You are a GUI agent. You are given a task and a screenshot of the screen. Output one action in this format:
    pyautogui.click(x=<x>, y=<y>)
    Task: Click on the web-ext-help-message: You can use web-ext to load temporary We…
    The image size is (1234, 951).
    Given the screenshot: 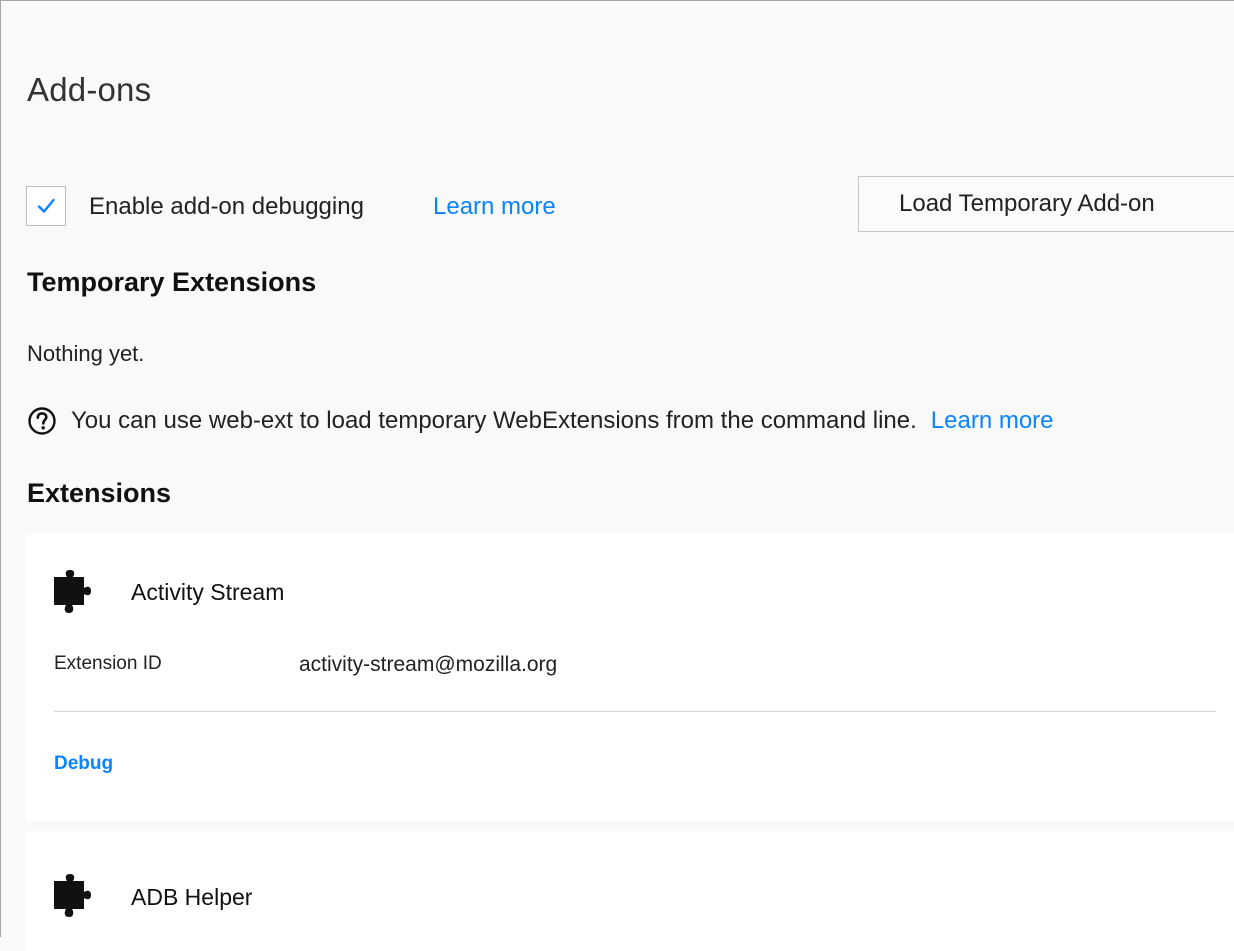 What is the action you would take?
    pyautogui.click(x=540, y=421)
    